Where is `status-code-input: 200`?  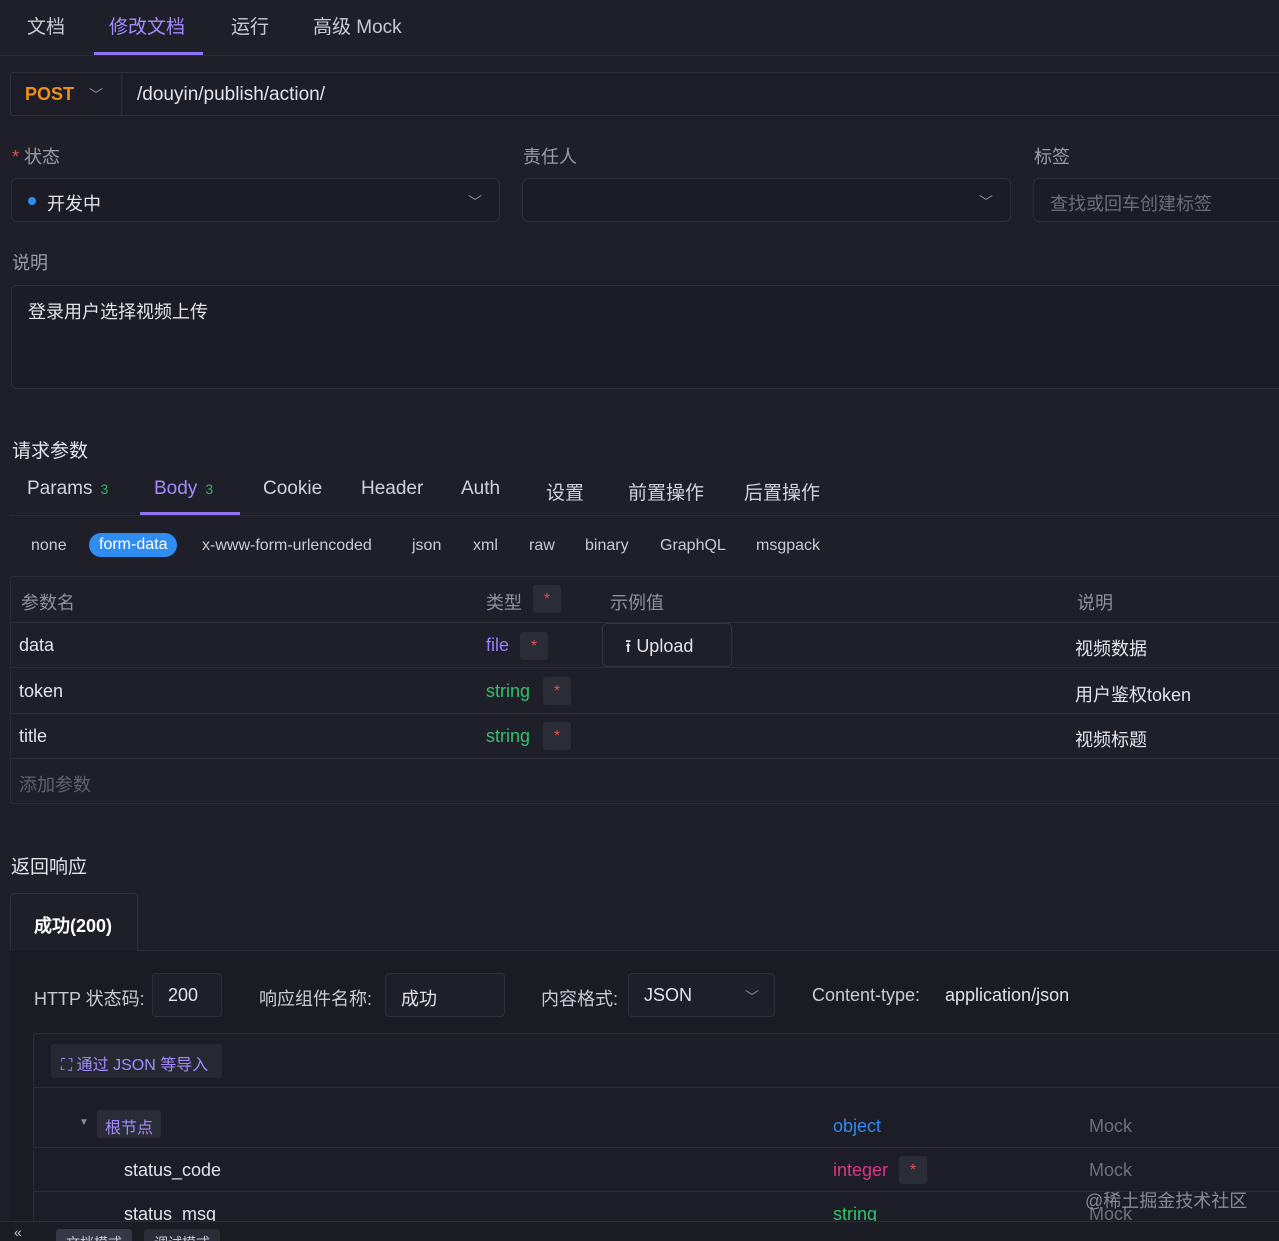
status-code-input: 200 is located at coordinates (187, 995).